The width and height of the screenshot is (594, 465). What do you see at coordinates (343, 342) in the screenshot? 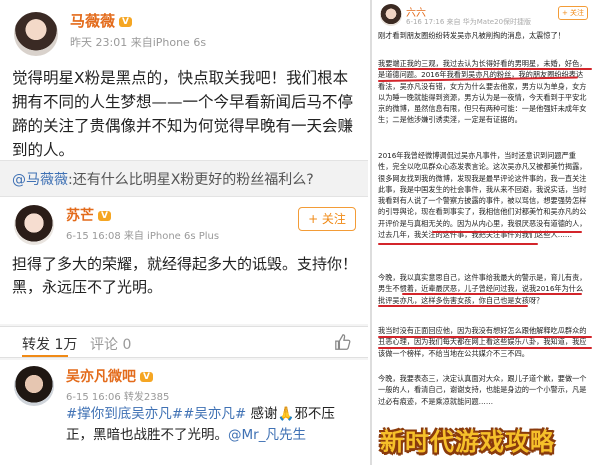
I see `like-icon` at bounding box center [343, 342].